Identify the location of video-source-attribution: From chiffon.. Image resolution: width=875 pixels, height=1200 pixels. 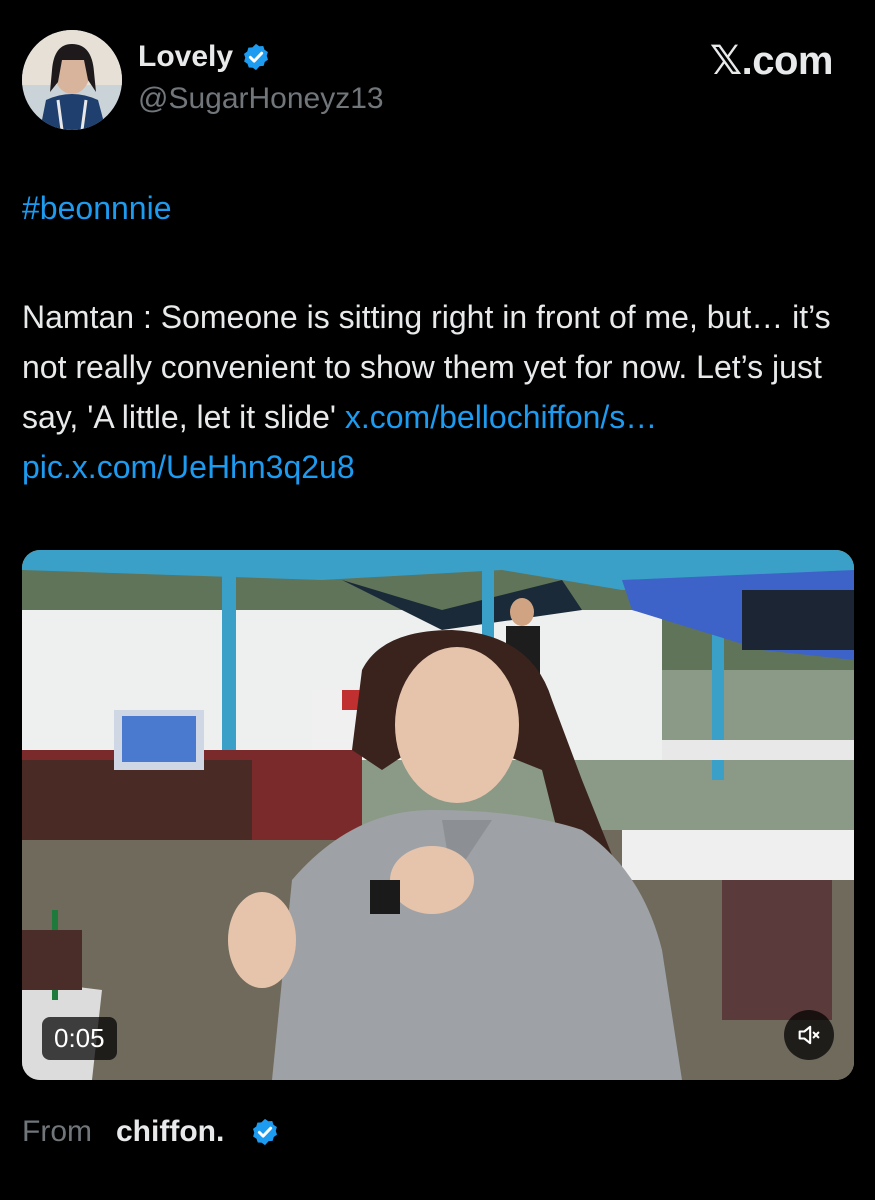
(151, 1132).